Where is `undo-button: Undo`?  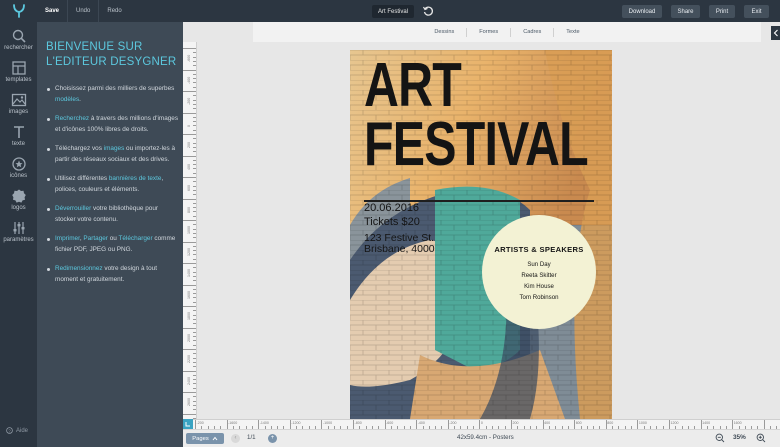 undo-button: Undo is located at coordinates (84, 11).